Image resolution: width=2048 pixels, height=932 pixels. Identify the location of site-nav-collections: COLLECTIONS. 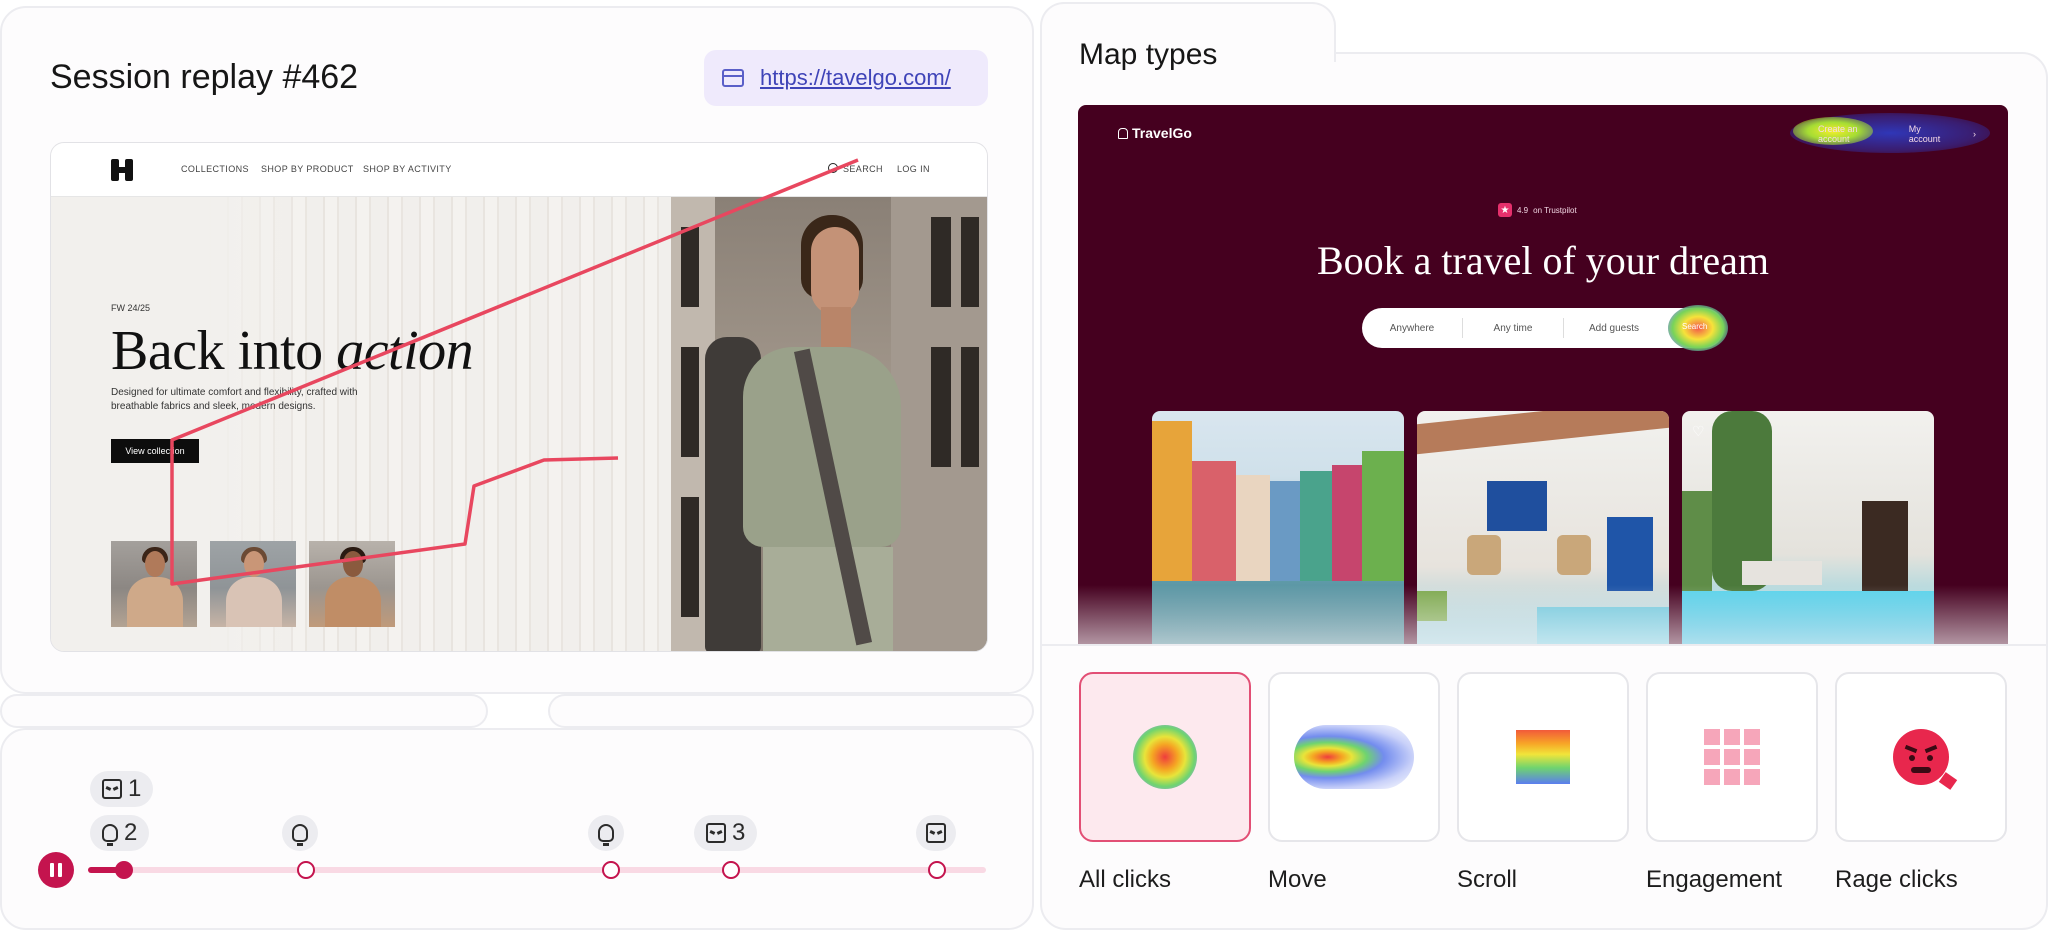
(215, 169).